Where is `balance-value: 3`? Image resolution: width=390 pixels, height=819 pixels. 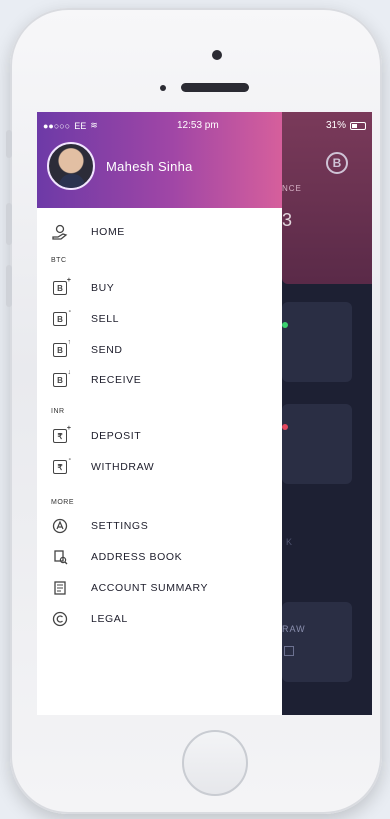 balance-value: 3 is located at coordinates (287, 220).